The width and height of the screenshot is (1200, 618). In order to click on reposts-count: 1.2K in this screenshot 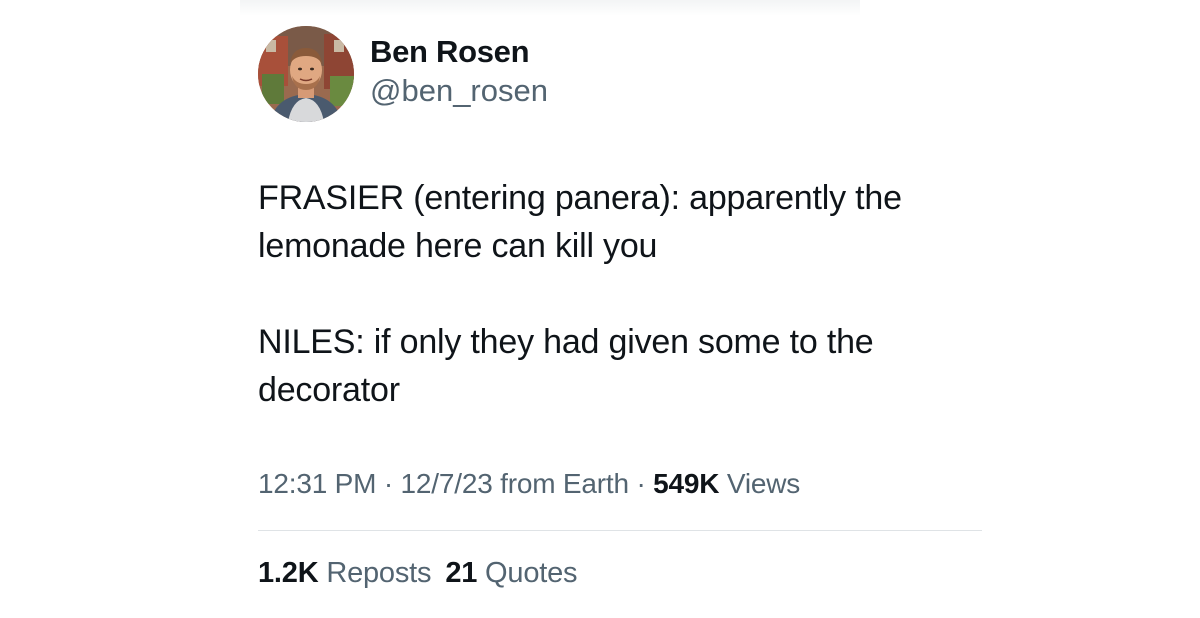, I will do `click(288, 573)`.